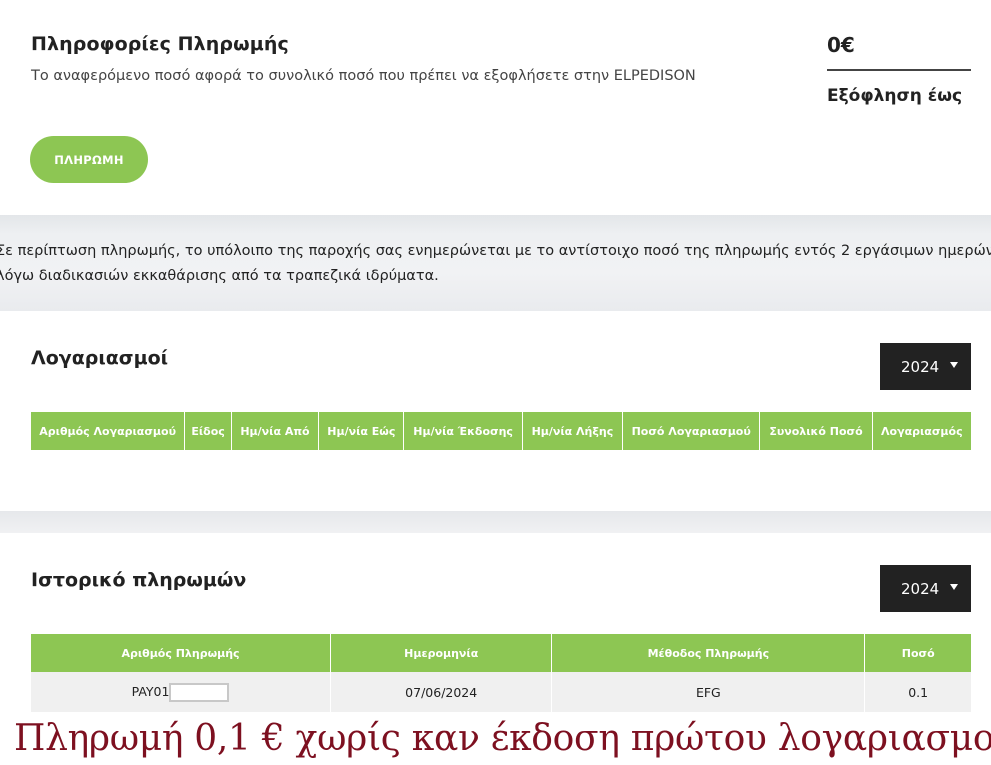 This screenshot has height=765, width=991. Describe the element at coordinates (920, 366) in the screenshot. I see `accounts-year-value: 2024` at that location.